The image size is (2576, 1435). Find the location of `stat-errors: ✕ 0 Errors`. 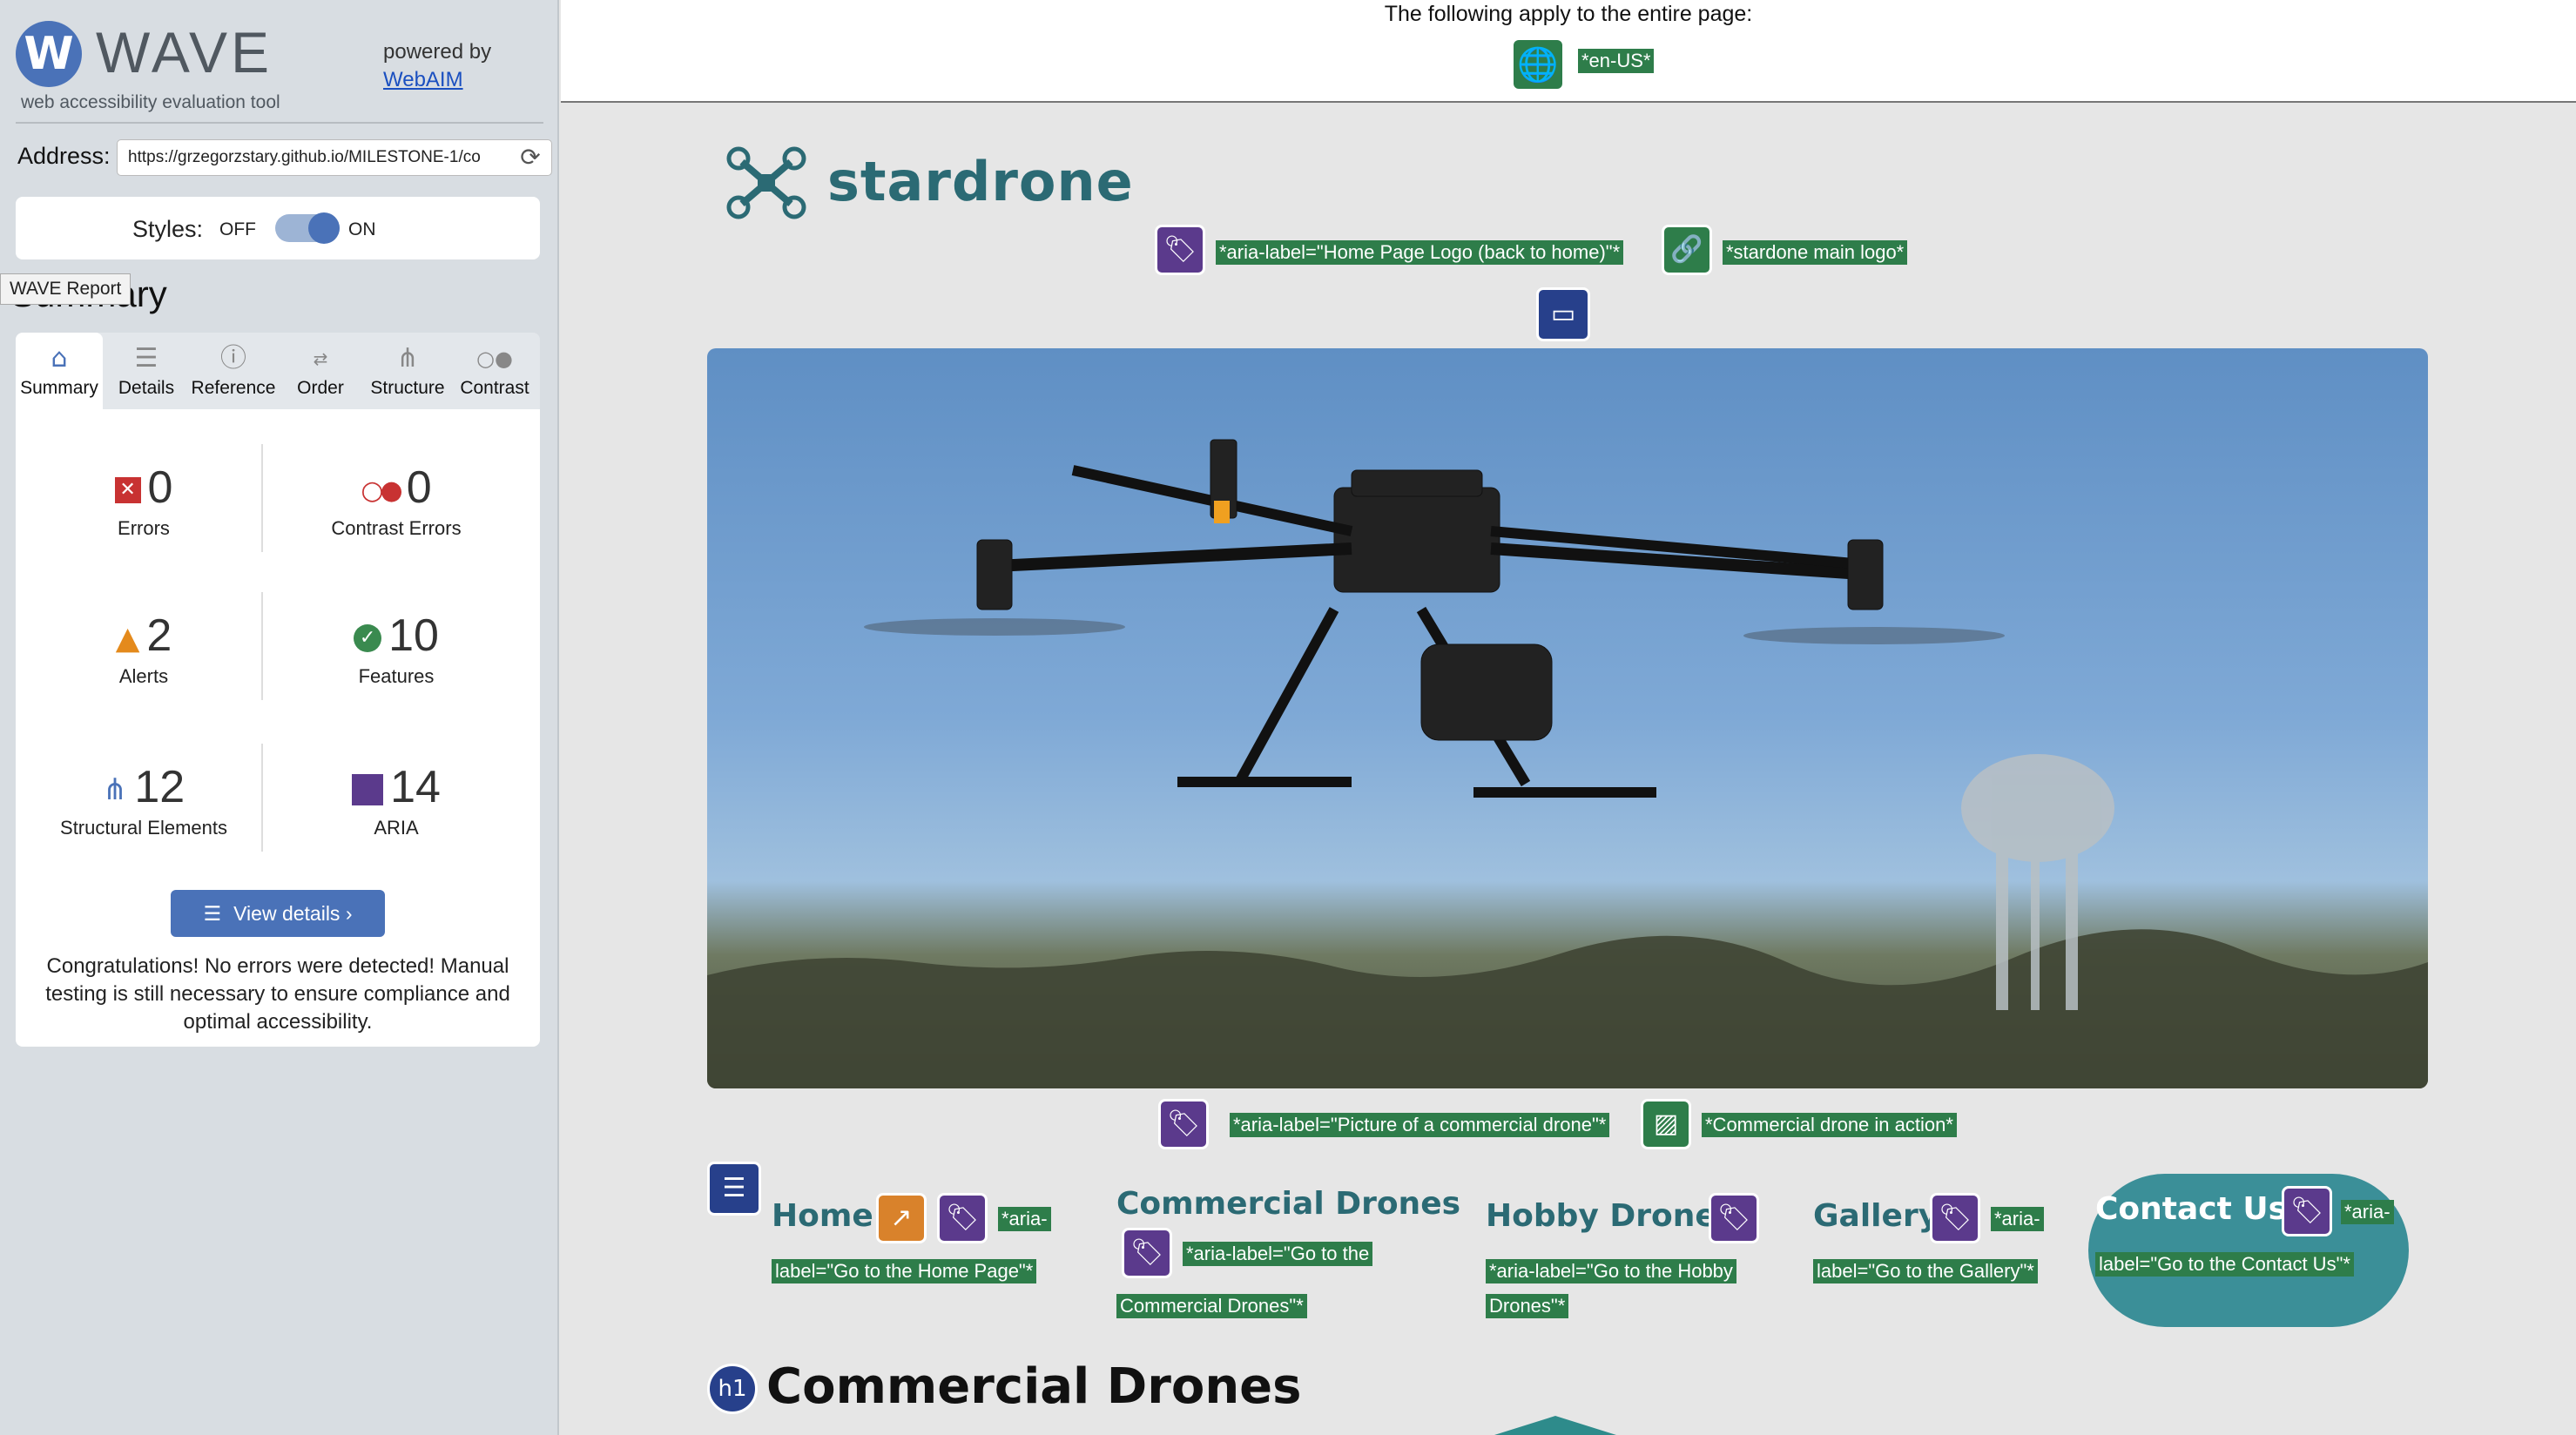

stat-errors: ✕ 0 Errors is located at coordinates (143, 501).